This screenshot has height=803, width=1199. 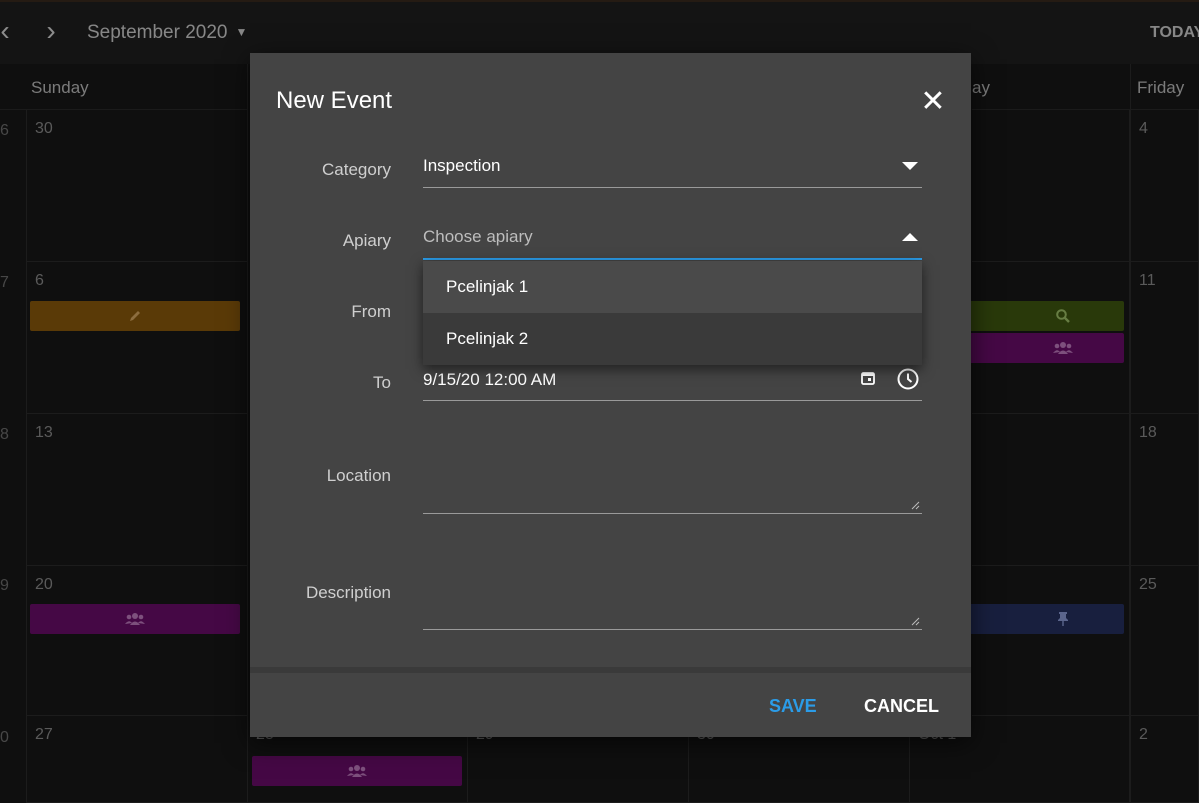 What do you see at coordinates (672, 609) in the screenshot?
I see `description-textarea` at bounding box center [672, 609].